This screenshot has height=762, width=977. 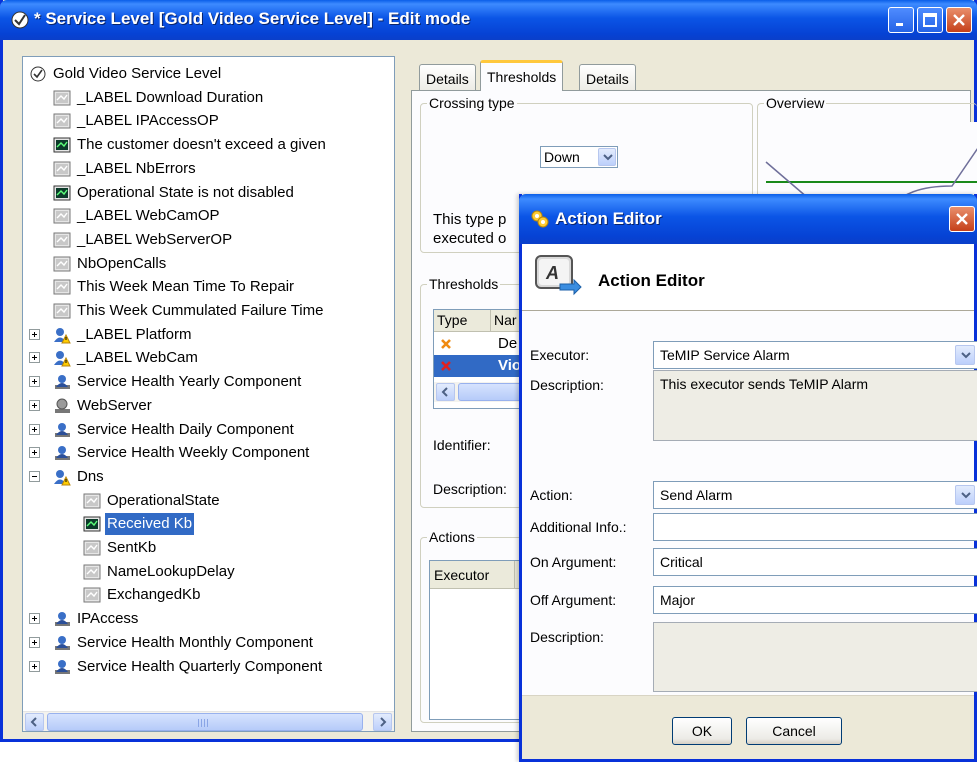 I want to click on scroll-thumb, so click(x=205, y=722).